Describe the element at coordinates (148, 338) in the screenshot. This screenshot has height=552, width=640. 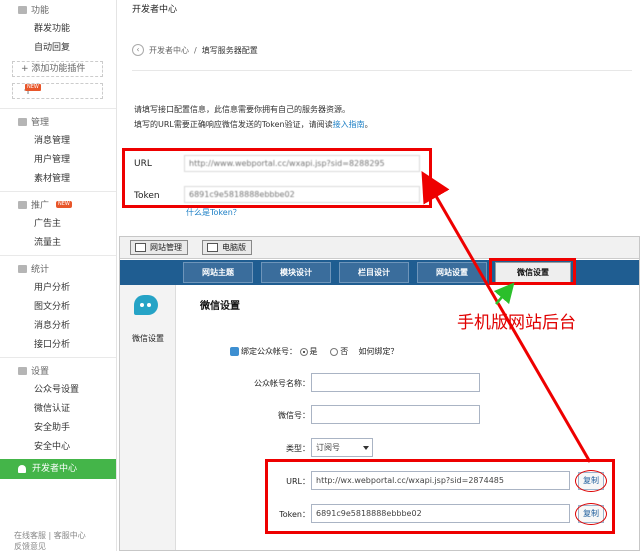
I see `wechat-settings-label: 微信设置` at that location.